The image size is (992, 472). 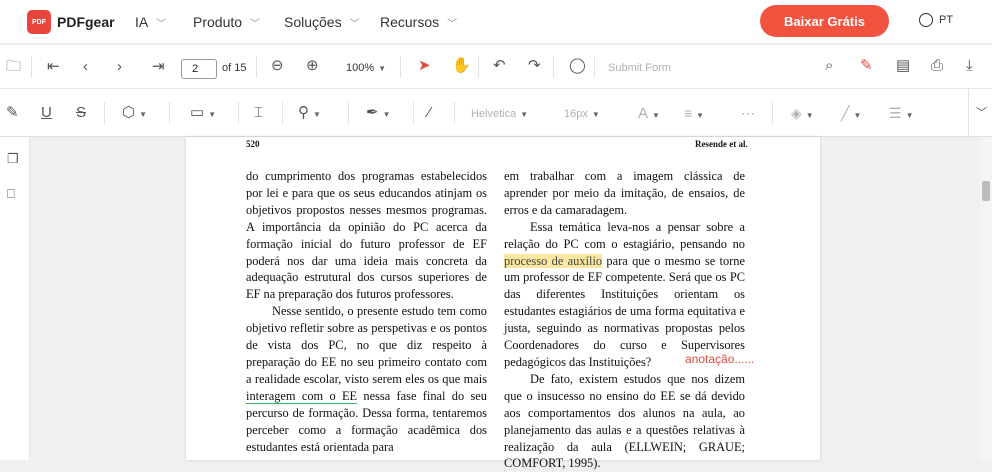 What do you see at coordinates (15, 298) in the screenshot?
I see `left-sidebar: ❐ ⎕` at bounding box center [15, 298].